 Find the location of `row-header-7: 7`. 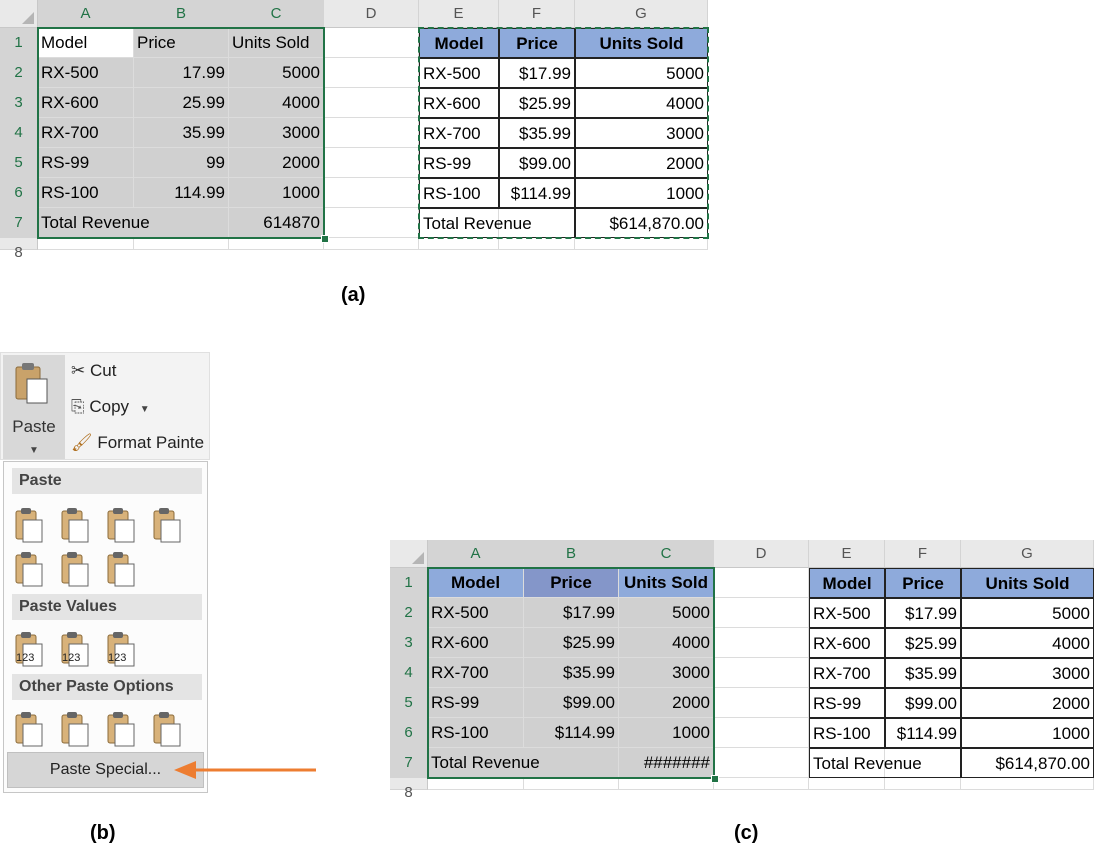

row-header-7: 7 is located at coordinates (409, 763).